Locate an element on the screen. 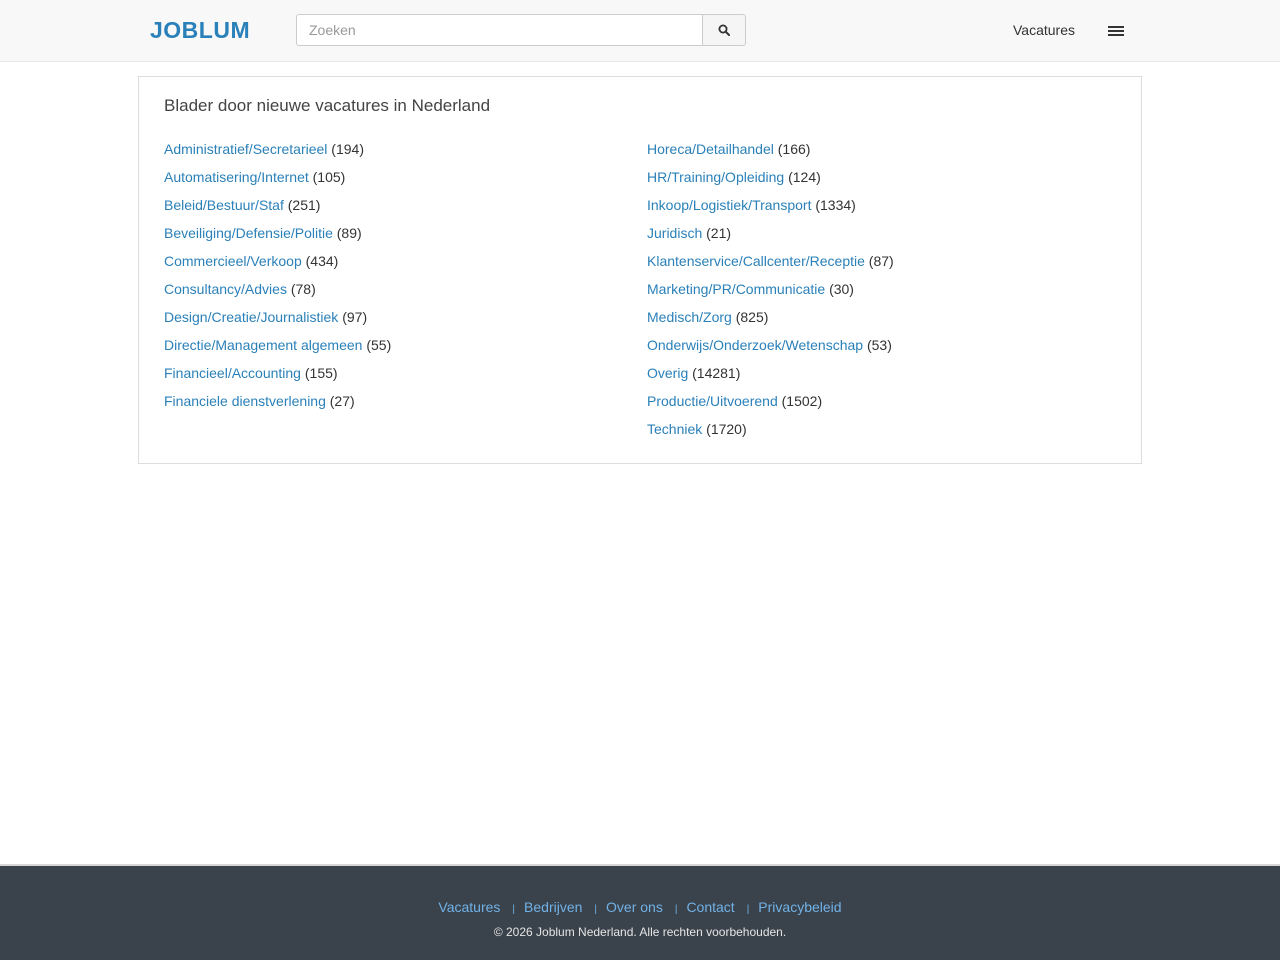 The width and height of the screenshot is (1280, 960). joblum-logo: JOBLUM is located at coordinates (200, 30).